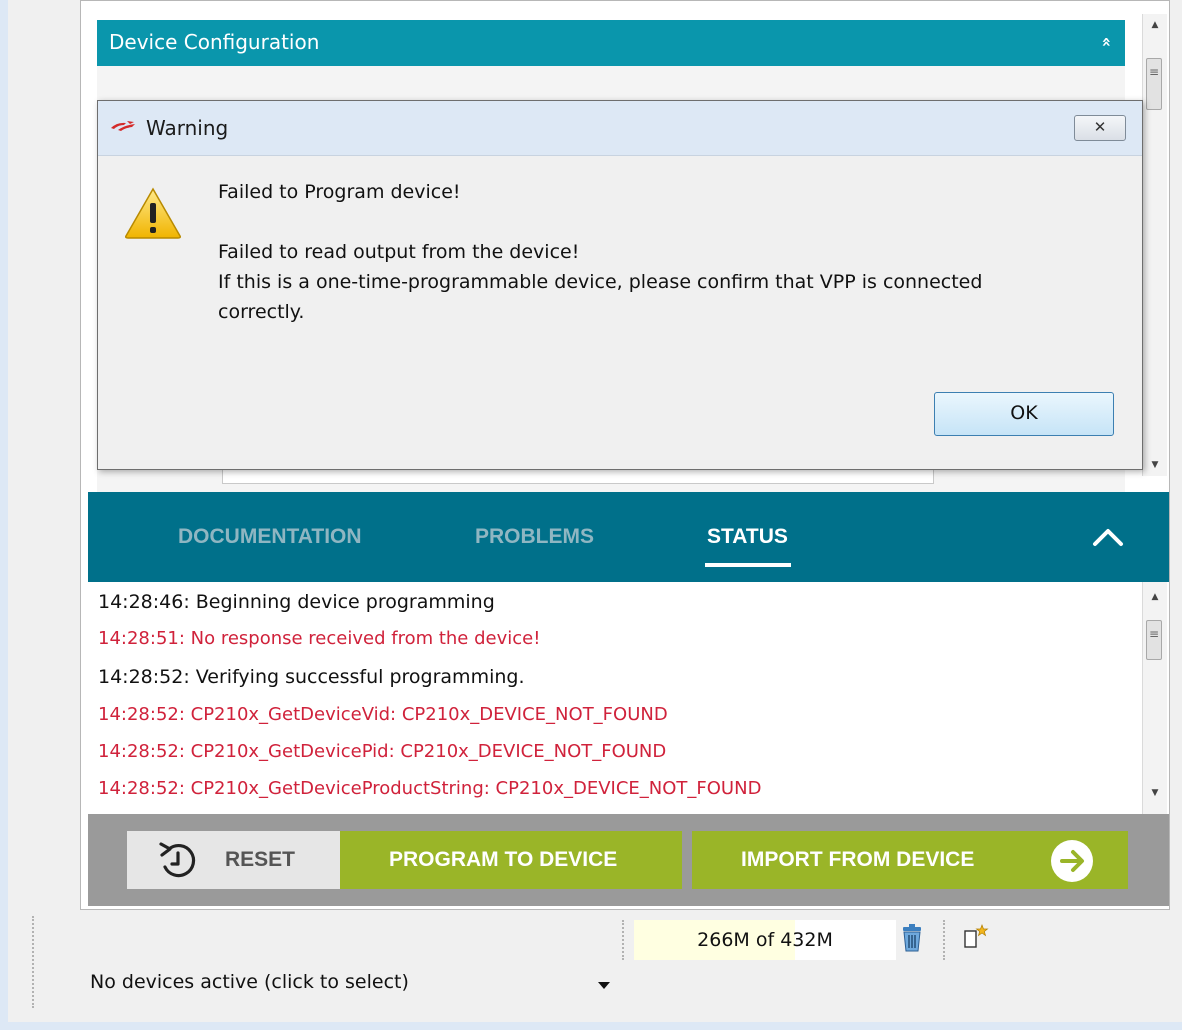 This screenshot has height=1030, width=1182. What do you see at coordinates (399, 252) in the screenshot?
I see `dialog-message-line: Failed to read output from the device!` at bounding box center [399, 252].